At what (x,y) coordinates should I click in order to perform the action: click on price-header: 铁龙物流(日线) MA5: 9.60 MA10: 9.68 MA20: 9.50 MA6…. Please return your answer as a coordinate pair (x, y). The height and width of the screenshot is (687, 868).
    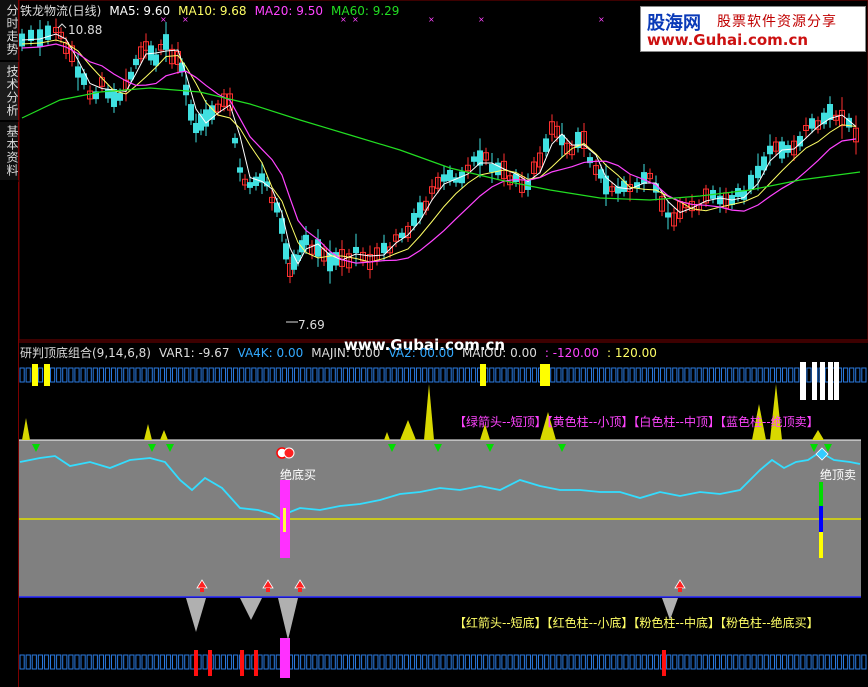
    Looking at the image, I should click on (213, 10).